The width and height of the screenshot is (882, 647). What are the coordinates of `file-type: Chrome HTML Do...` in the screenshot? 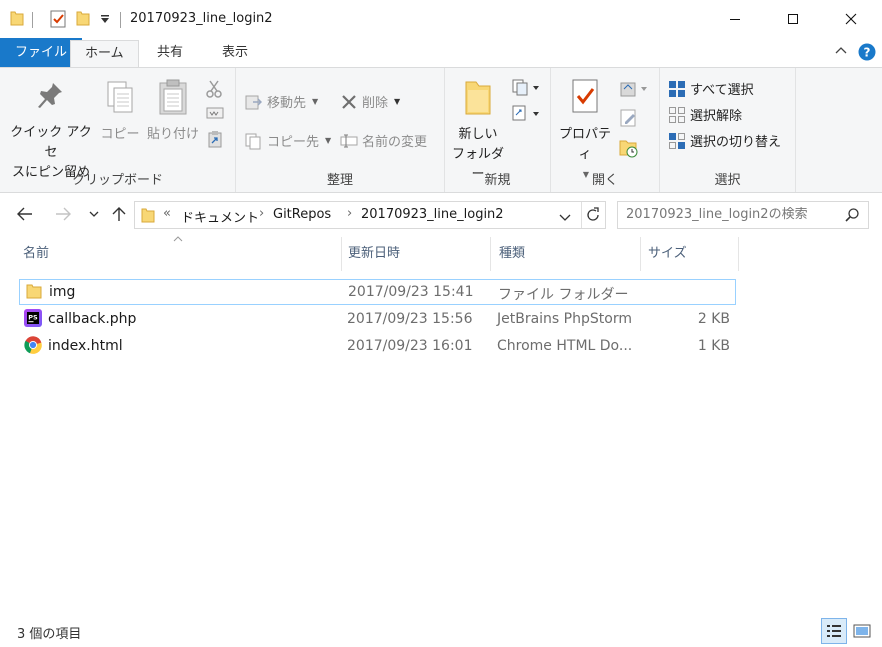 It's located at (565, 346).